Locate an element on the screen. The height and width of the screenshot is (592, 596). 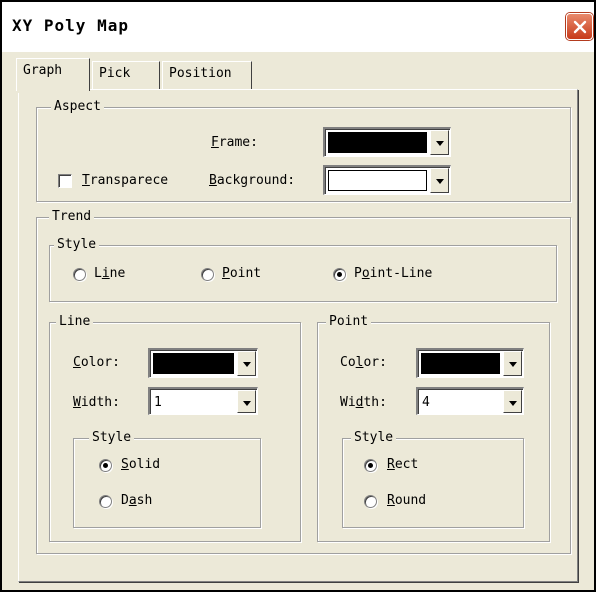
point-style-label: Style is located at coordinates (374, 438).